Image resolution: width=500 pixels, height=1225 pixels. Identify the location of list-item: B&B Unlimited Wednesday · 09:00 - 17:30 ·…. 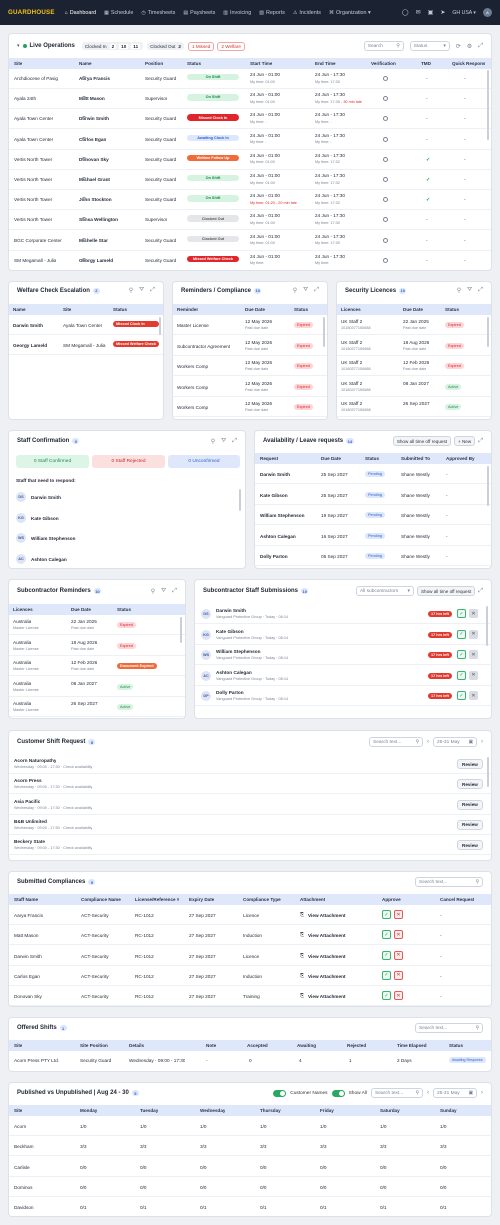
(250, 825).